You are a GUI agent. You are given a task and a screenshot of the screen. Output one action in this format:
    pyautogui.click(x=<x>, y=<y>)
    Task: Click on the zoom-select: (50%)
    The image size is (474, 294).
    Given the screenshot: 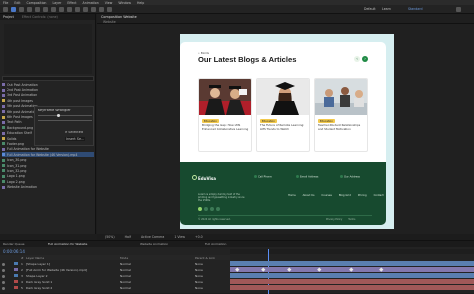 What is the action you would take?
    pyautogui.click(x=110, y=237)
    